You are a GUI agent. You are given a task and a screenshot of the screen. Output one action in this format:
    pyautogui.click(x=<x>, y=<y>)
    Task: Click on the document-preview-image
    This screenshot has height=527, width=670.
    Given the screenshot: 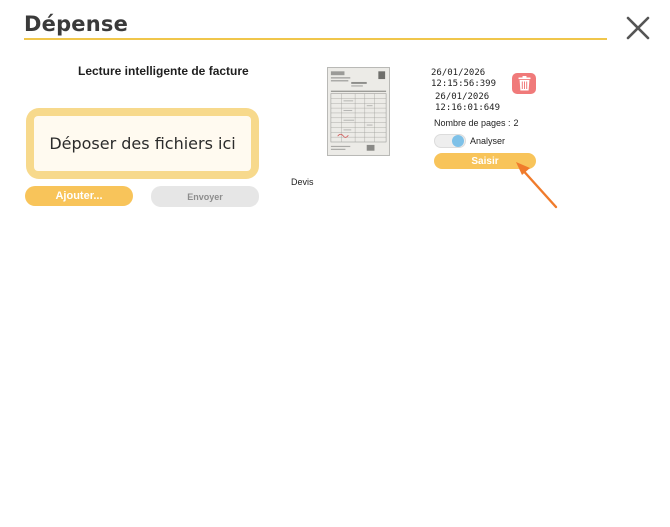 What is the action you would take?
    pyautogui.click(x=358, y=111)
    